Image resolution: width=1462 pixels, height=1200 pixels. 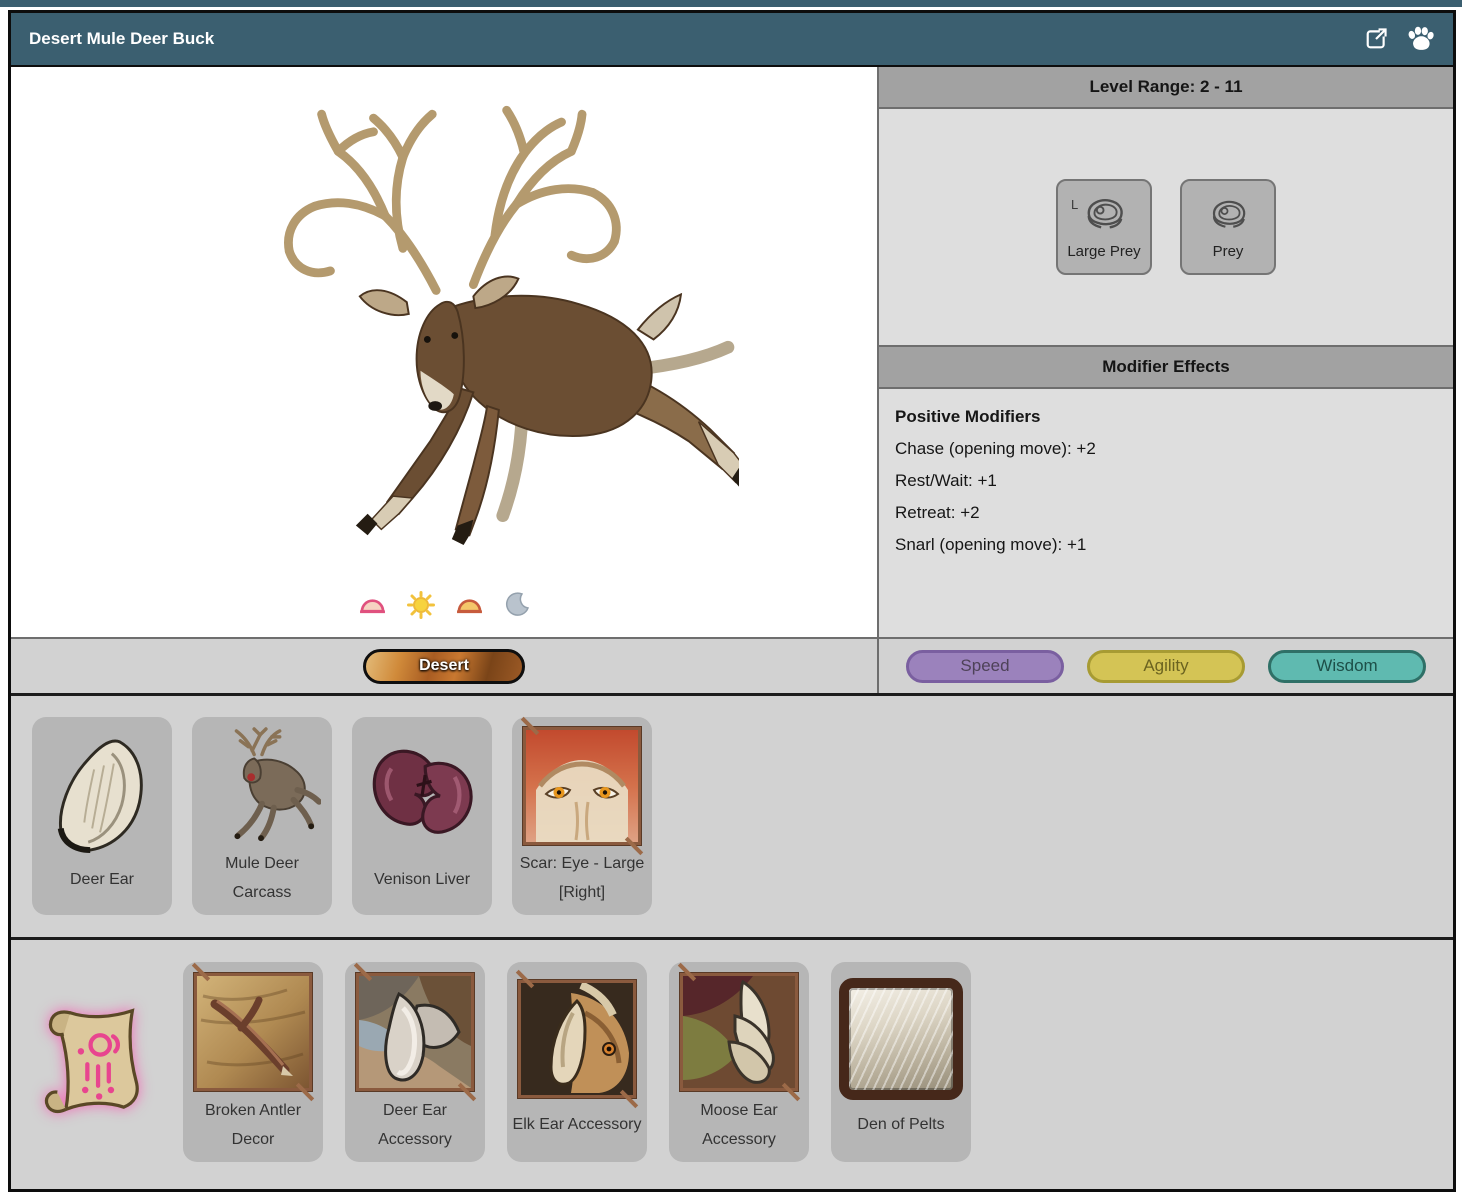 I want to click on broken-antler-decor-image-wrap, so click(x=253, y=1032).